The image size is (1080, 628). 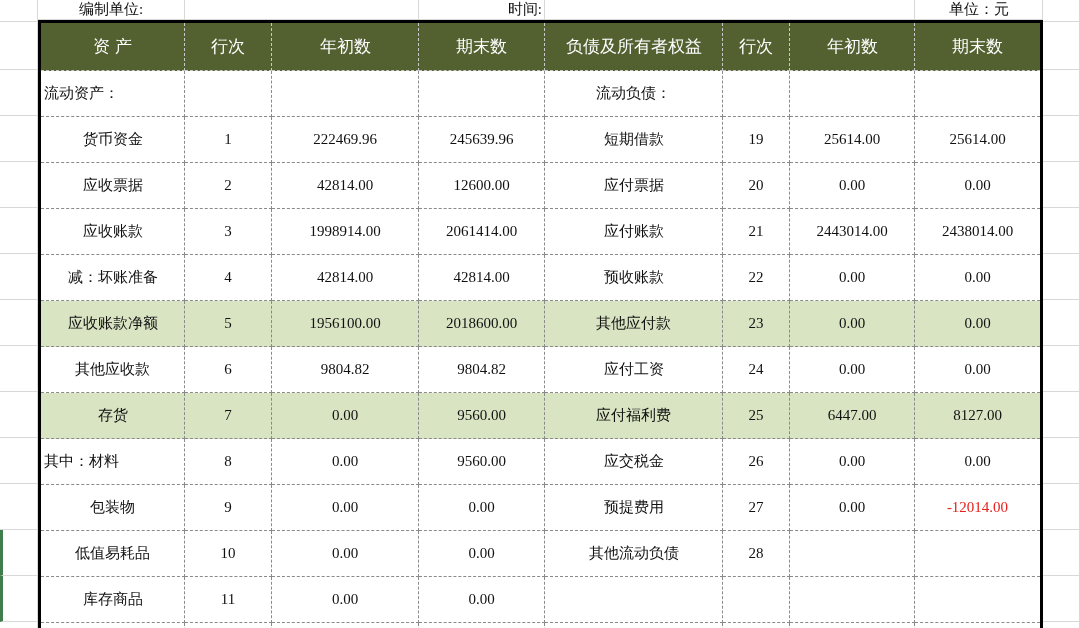 What do you see at coordinates (345, 369) in the screenshot?
I see `opening-amount: 9804.82` at bounding box center [345, 369].